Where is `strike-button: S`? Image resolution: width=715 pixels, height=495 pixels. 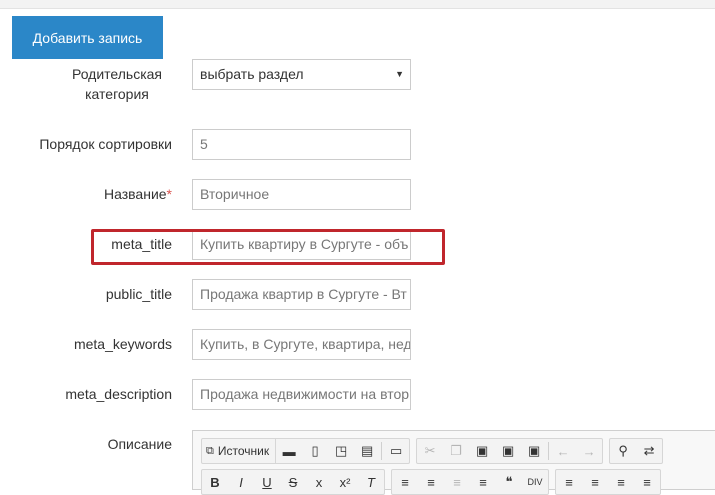 strike-button: S is located at coordinates (293, 482).